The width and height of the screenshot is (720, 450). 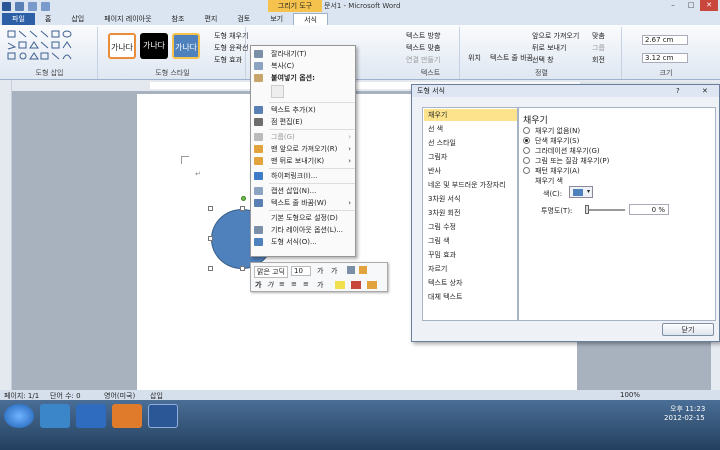 I want to click on dialog-close-icon: ✕, so click(x=705, y=91).